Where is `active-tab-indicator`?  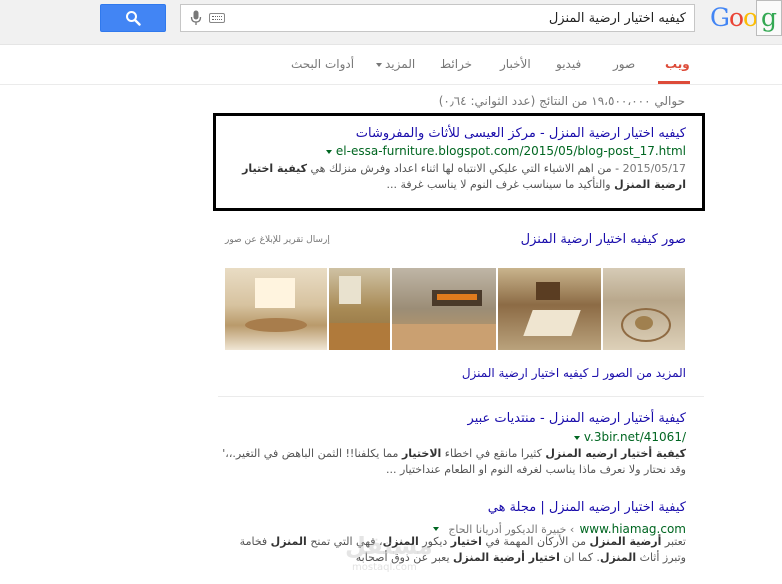
active-tab-indicator is located at coordinates (674, 82).